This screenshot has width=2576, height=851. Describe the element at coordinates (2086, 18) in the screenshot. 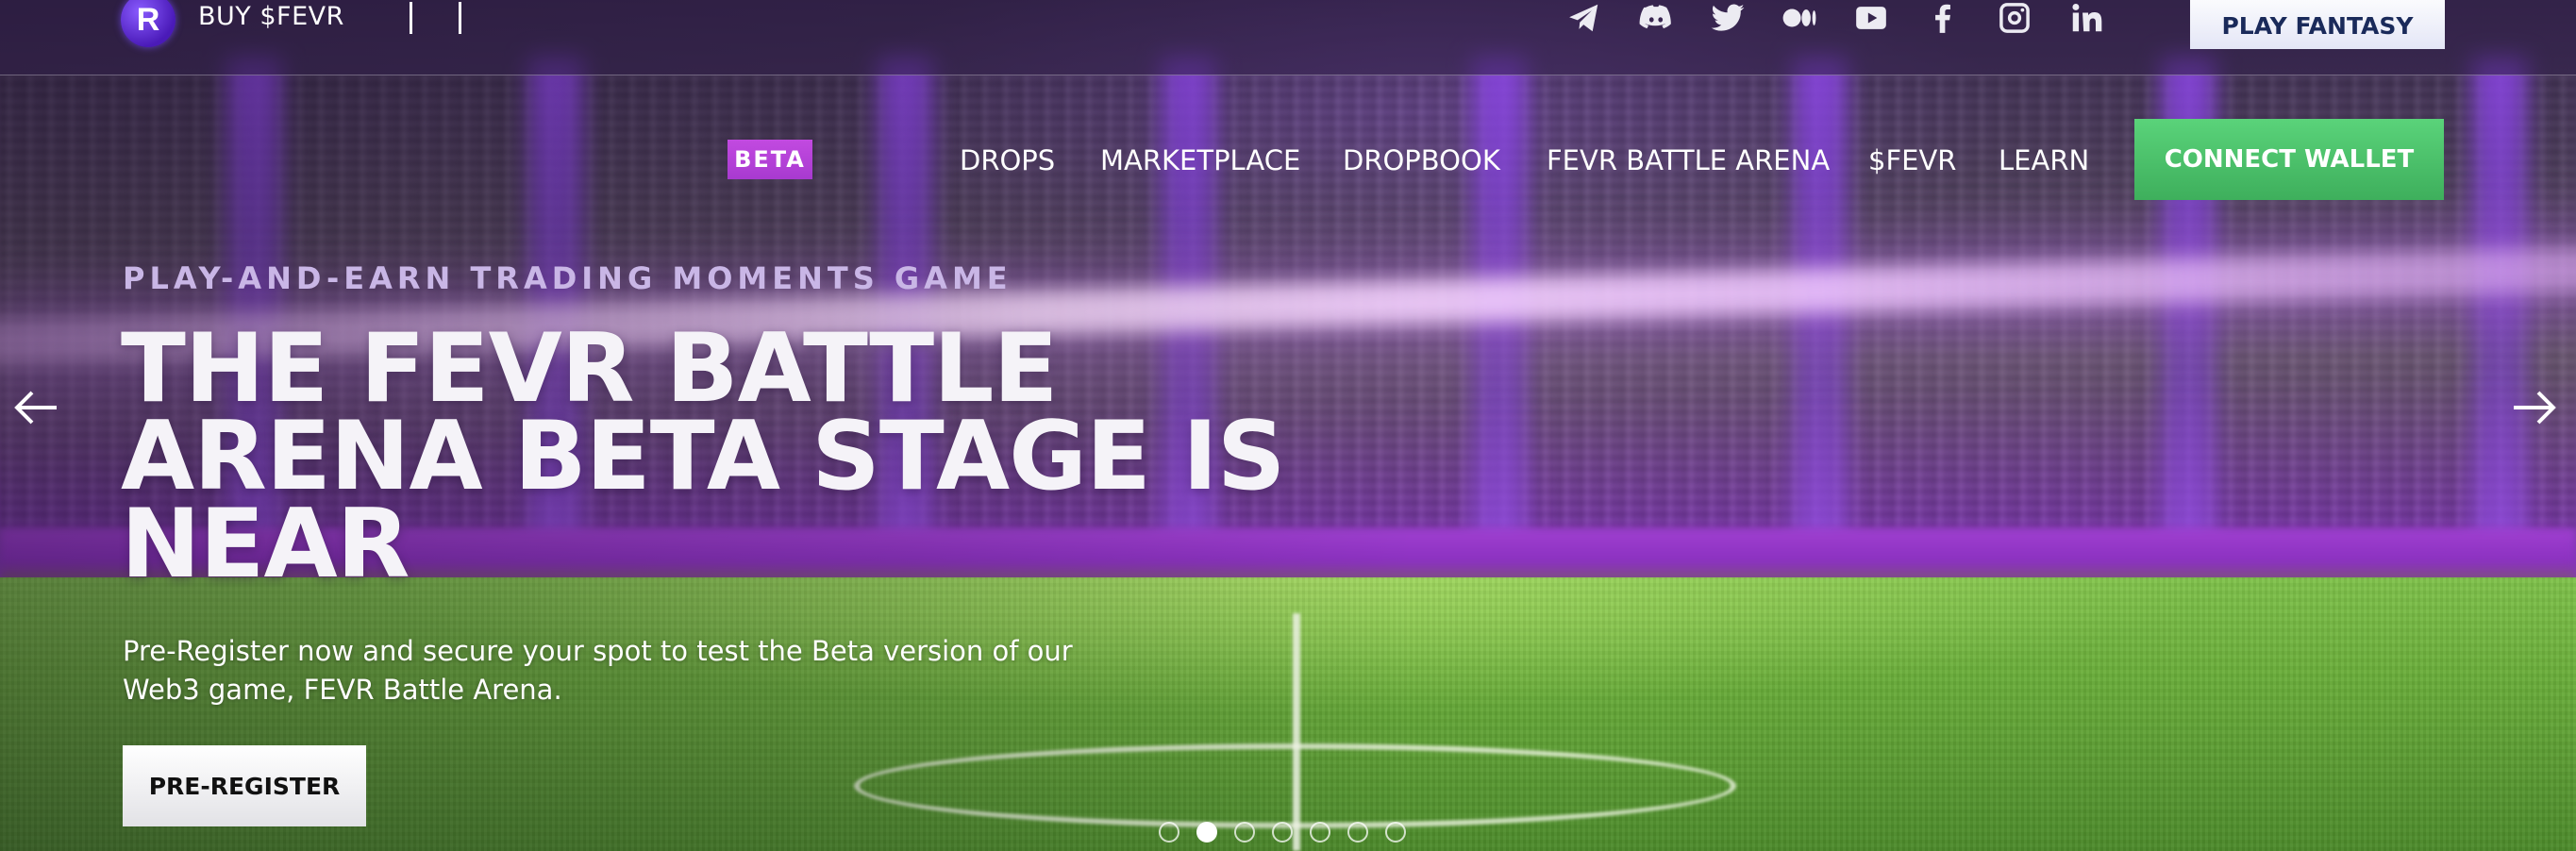

I see `linkedin-icon` at that location.